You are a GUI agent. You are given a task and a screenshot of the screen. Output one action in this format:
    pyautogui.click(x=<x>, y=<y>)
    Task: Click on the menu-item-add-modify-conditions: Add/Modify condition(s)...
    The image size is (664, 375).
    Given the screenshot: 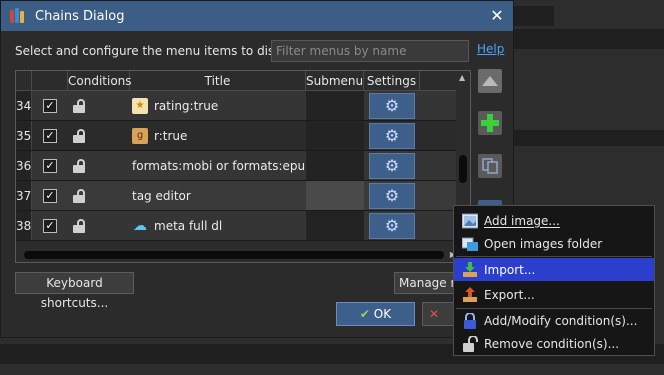 What is the action you would take?
    pyautogui.click(x=554, y=320)
    